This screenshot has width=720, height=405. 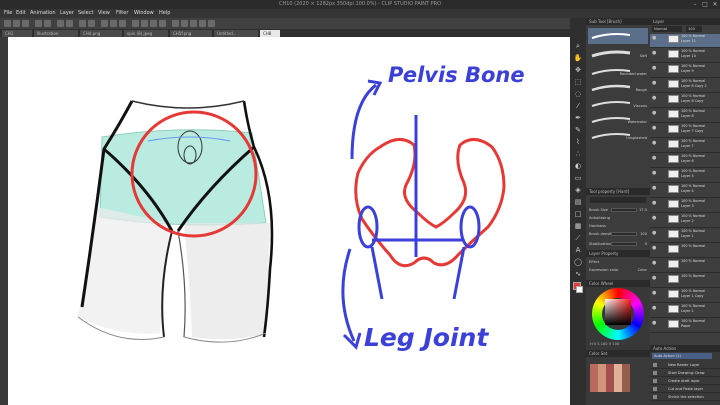 What do you see at coordinates (578, 82) in the screenshot?
I see `select-tool-icon: ⬚` at bounding box center [578, 82].